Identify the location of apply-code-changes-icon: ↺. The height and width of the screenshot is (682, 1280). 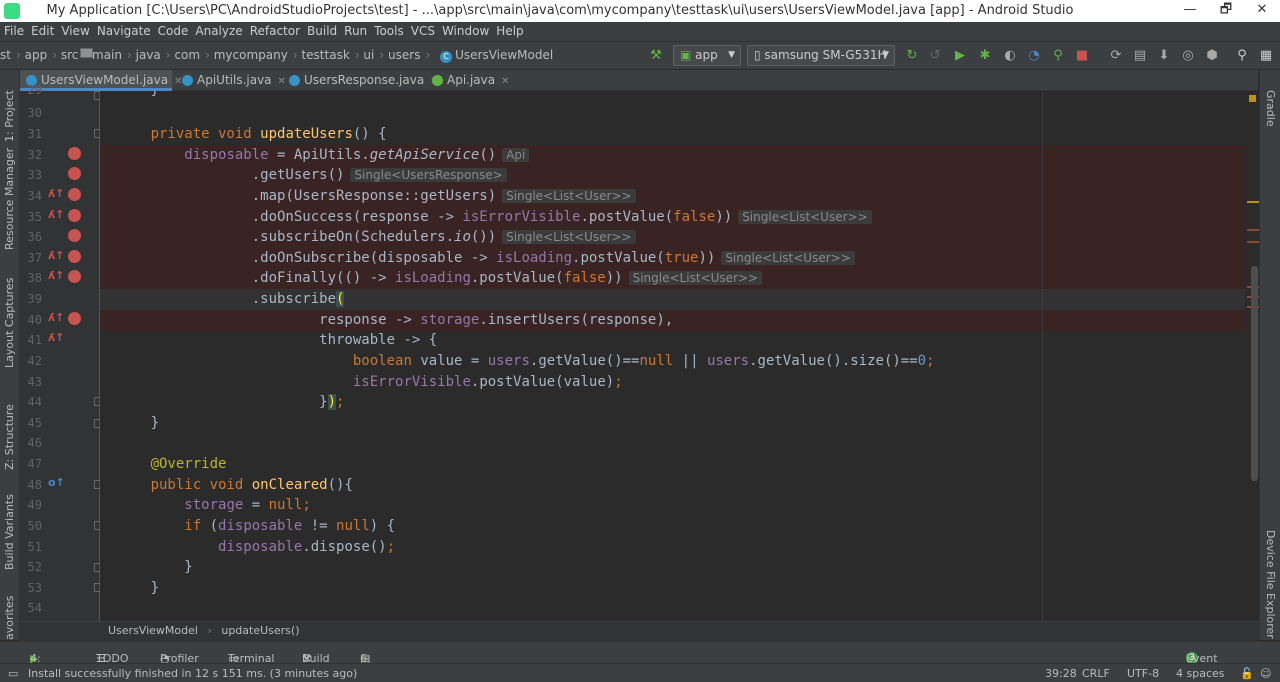
(935, 56).